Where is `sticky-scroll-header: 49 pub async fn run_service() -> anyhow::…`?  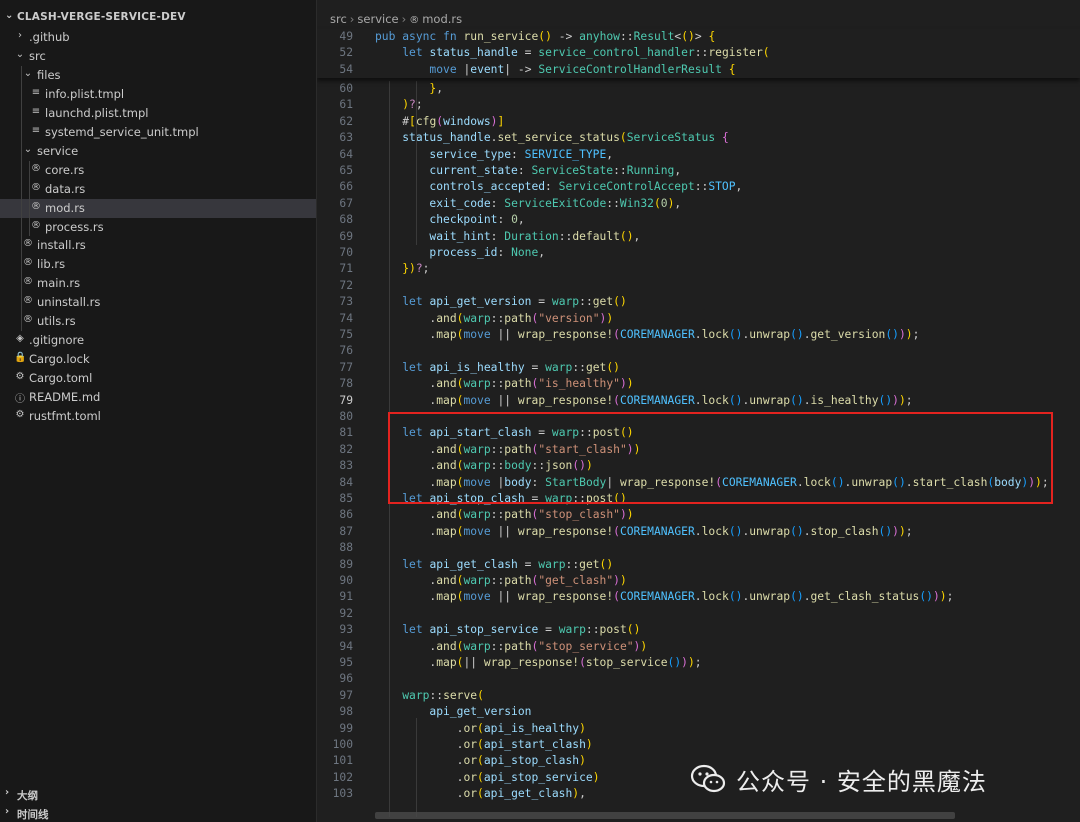 sticky-scroll-header: 49 pub async fn run_service() -> anyhow::… is located at coordinates (698, 53).